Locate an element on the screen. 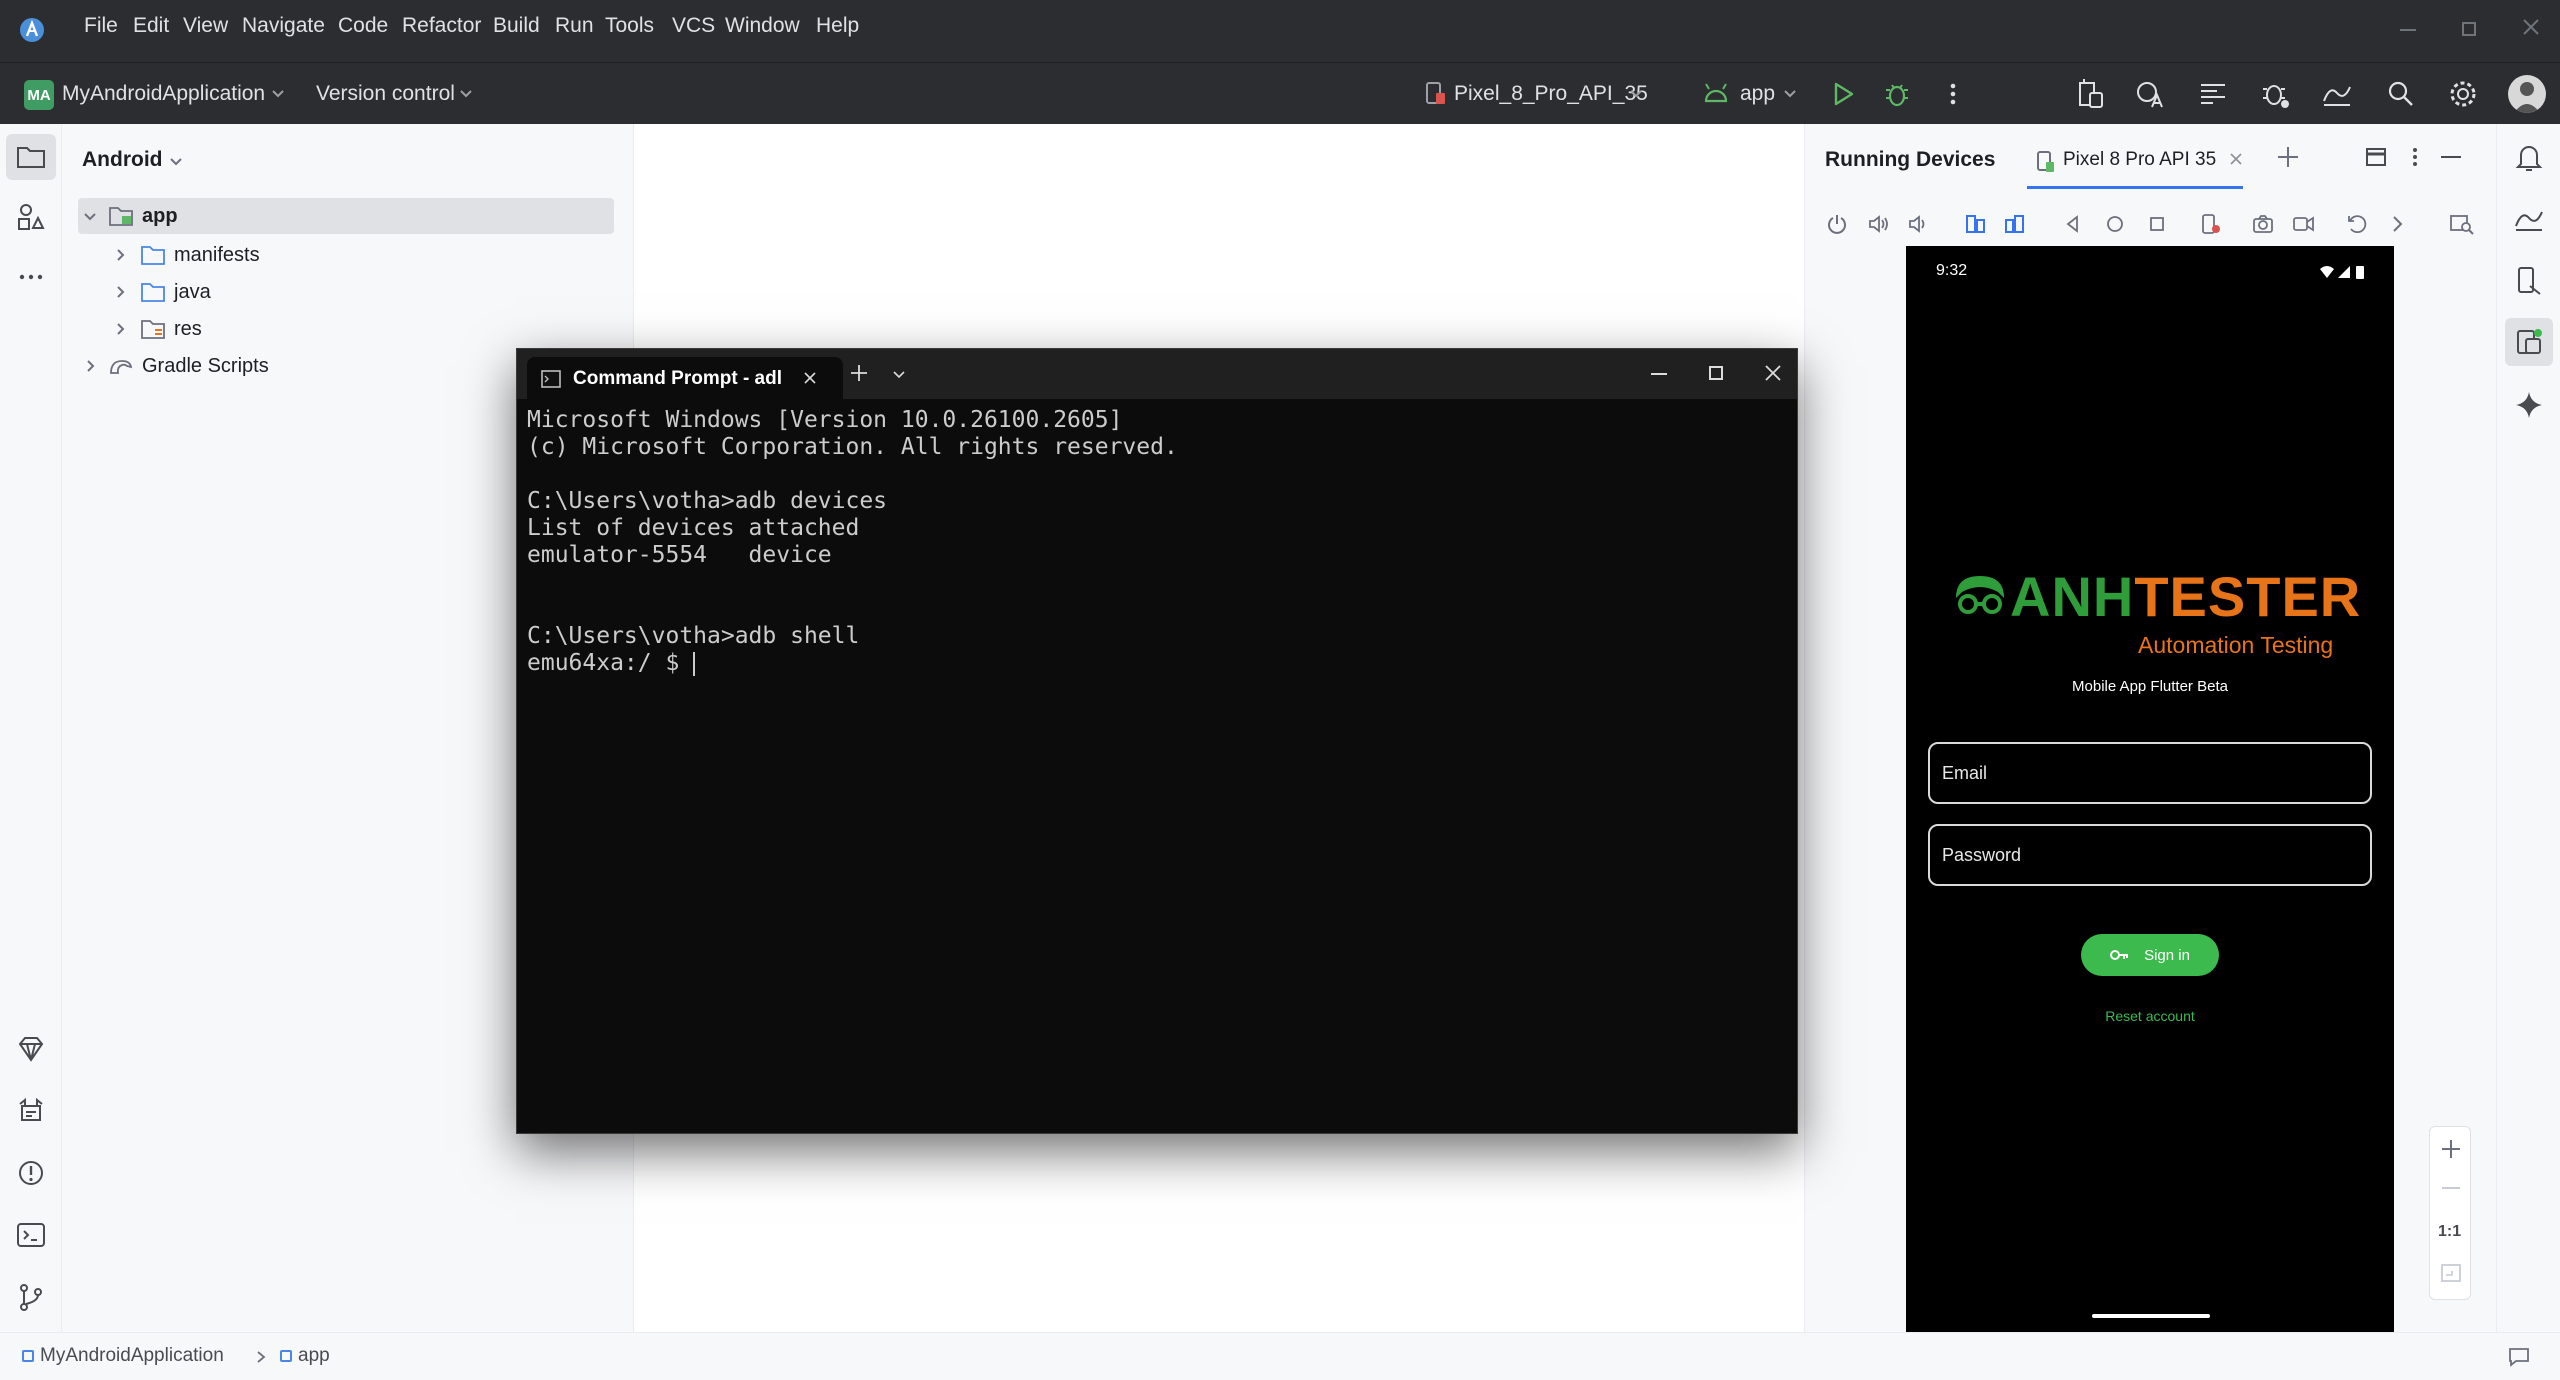 This screenshot has width=2560, height=1380. logo-tagline: Automation Testing is located at coordinates (2236, 645).